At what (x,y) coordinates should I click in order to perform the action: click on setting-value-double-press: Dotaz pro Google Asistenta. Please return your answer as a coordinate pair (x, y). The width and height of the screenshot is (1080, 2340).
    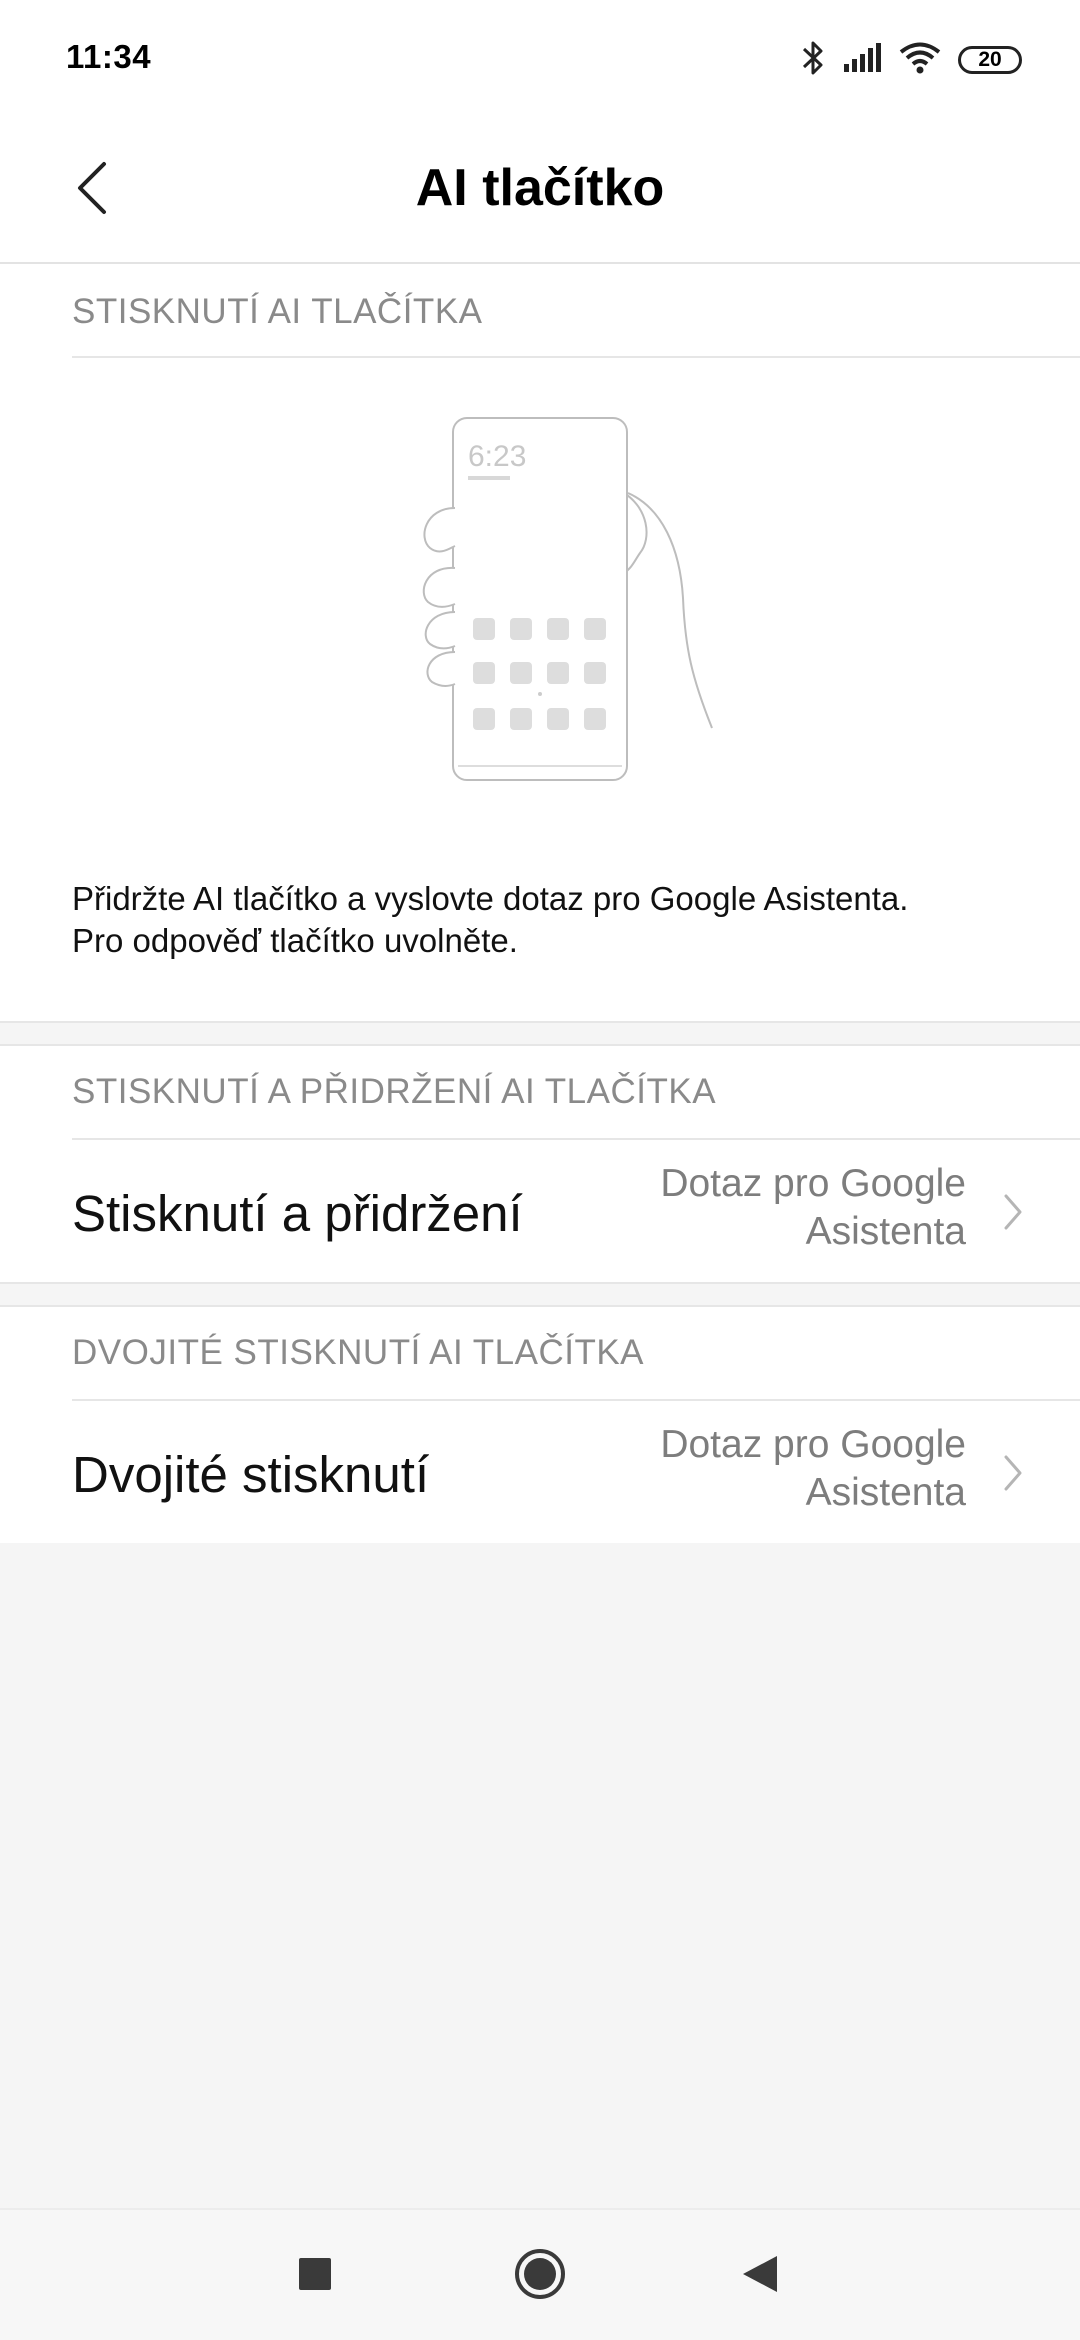
    Looking at the image, I should click on (756, 1469).